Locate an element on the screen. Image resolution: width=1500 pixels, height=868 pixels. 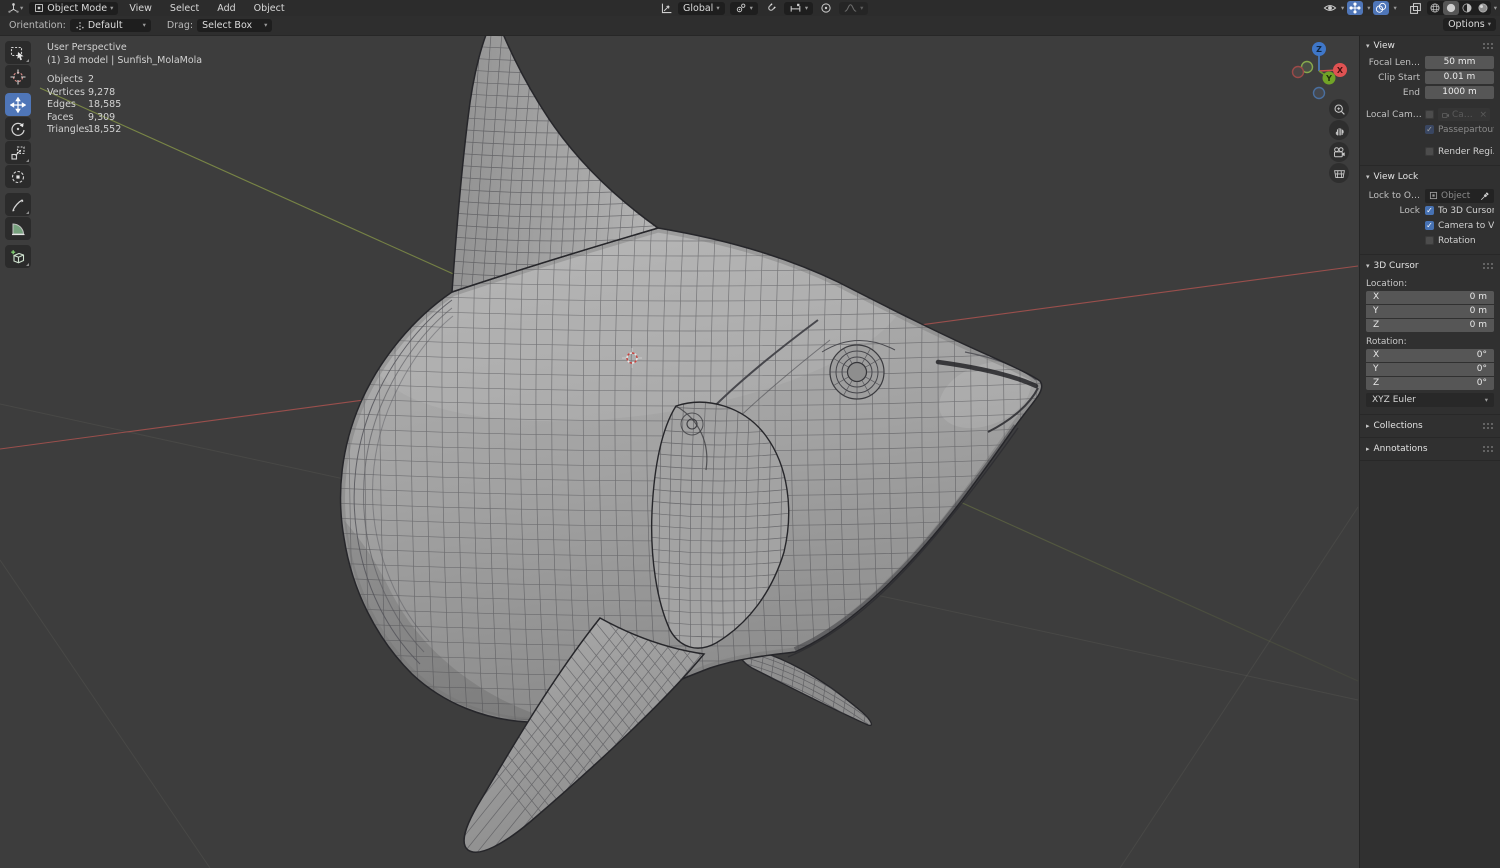
editor-type-button: ▾ is located at coordinates (15, 8).